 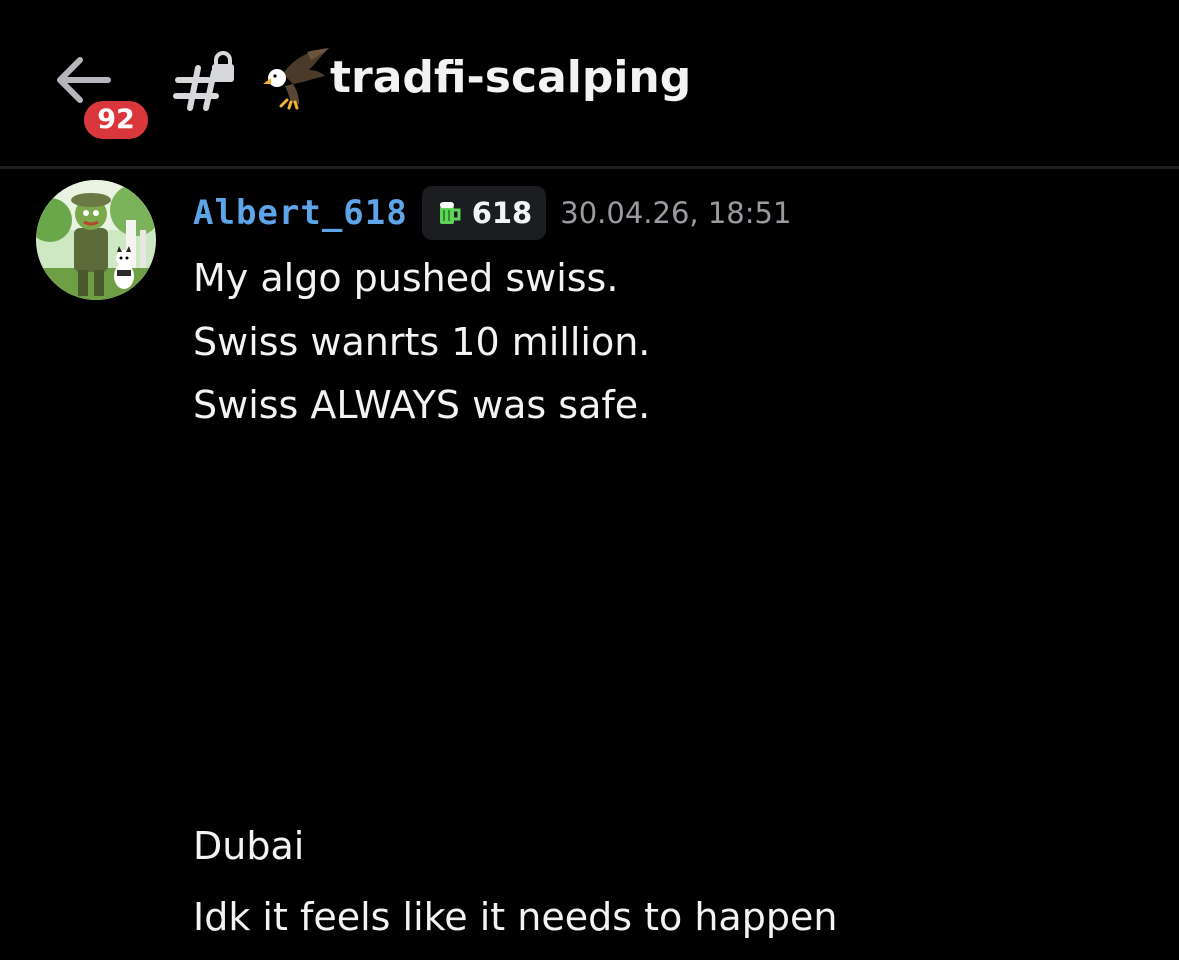 I want to click on user-avatar, so click(x=96, y=240).